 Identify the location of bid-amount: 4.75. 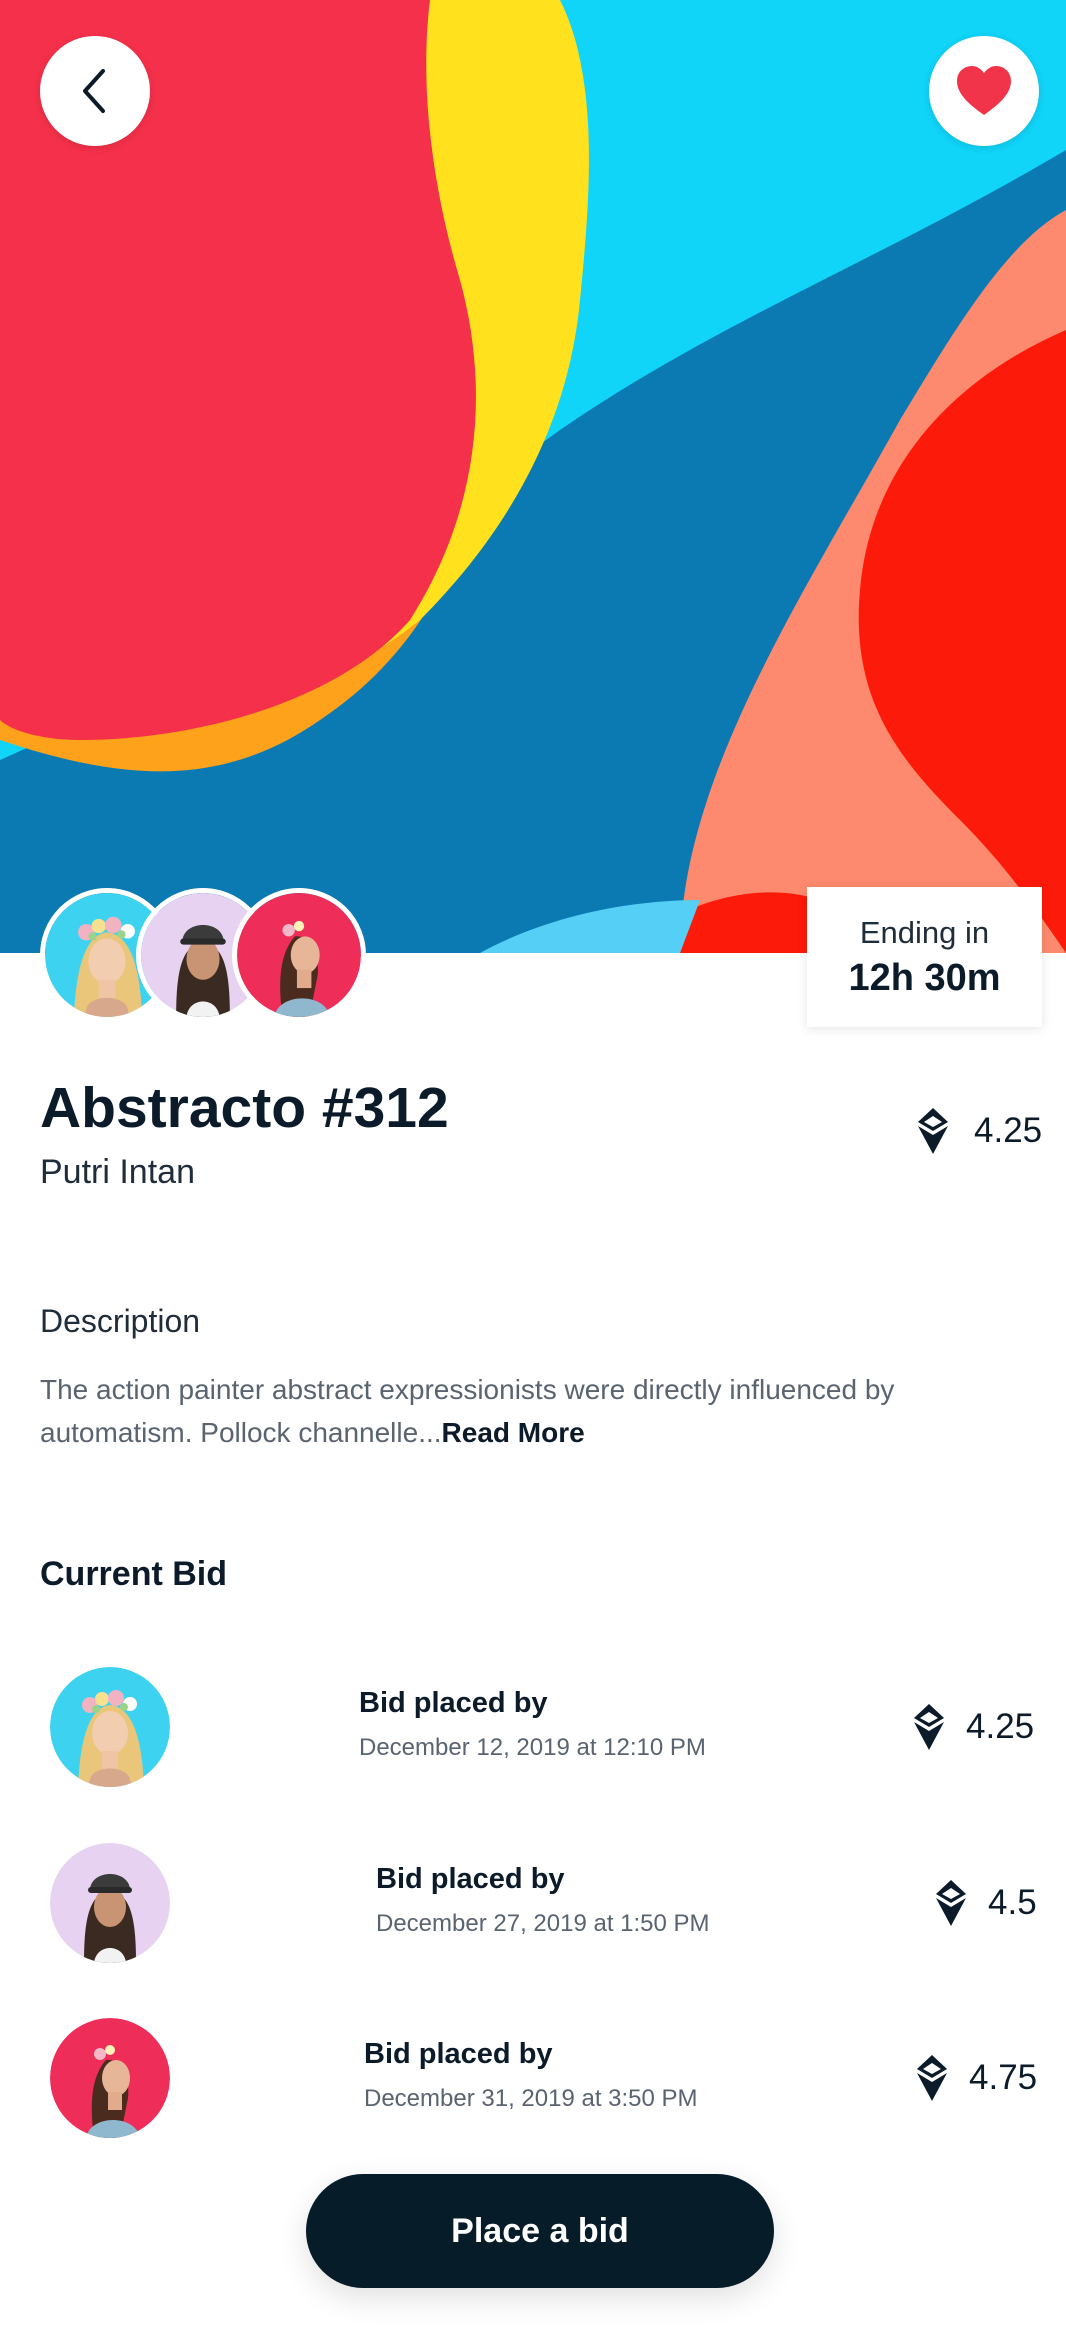
(1003, 2077).